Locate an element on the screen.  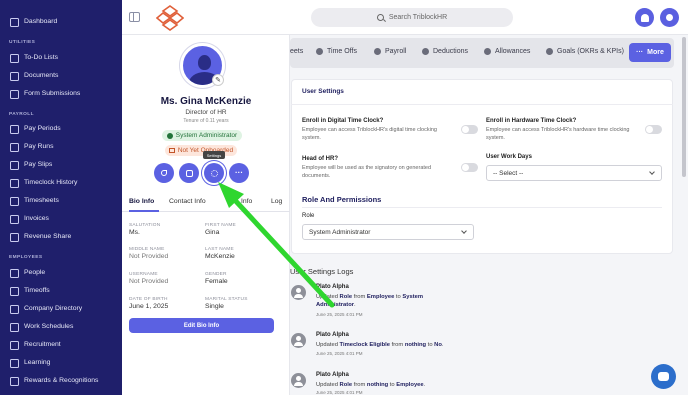
target-icon is located at coordinates (549, 51).